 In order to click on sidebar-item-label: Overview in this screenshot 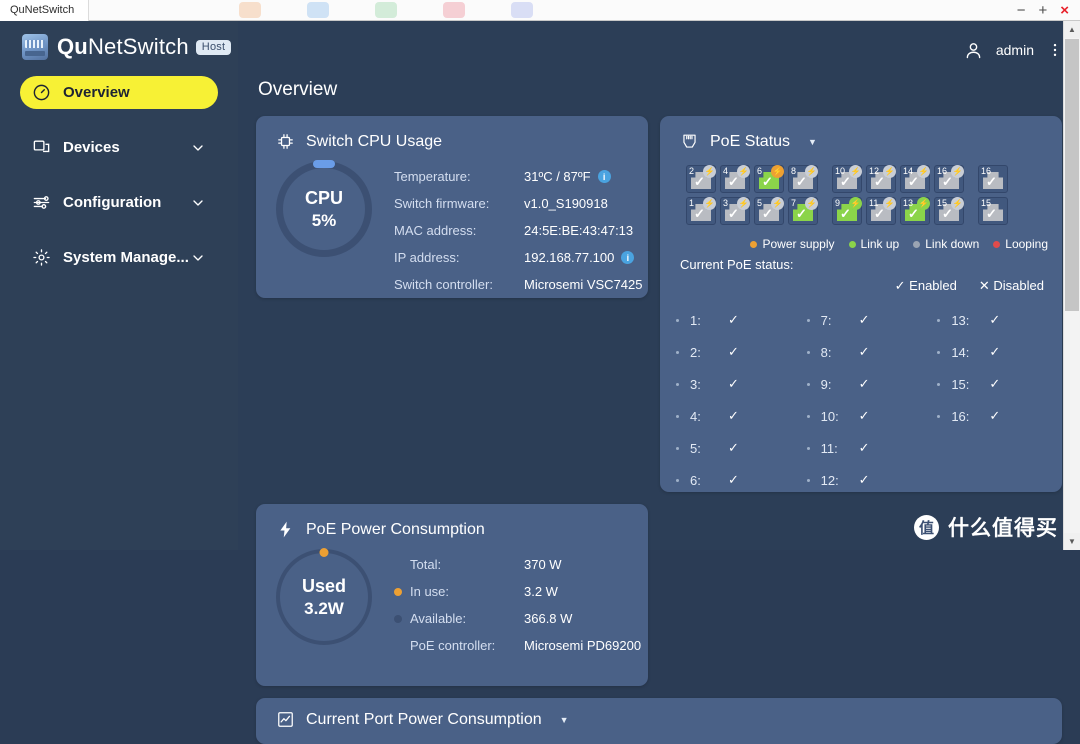, I will do `click(134, 92)`.